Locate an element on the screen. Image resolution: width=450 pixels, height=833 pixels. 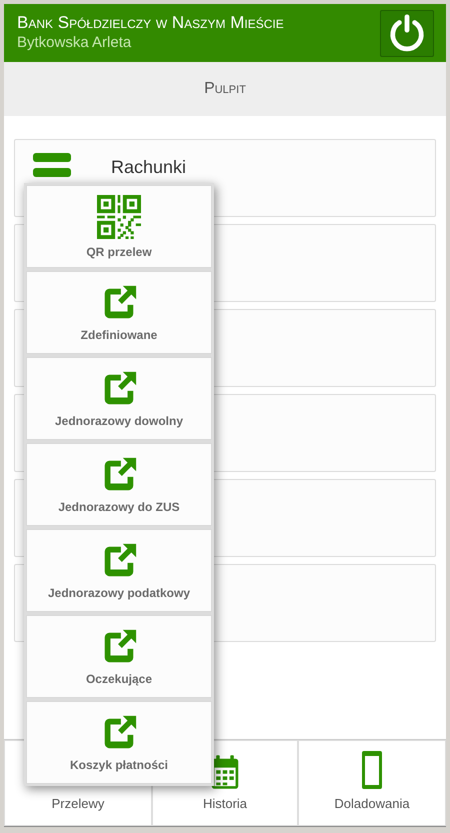
page-title: Pulpit is located at coordinates (225, 89).